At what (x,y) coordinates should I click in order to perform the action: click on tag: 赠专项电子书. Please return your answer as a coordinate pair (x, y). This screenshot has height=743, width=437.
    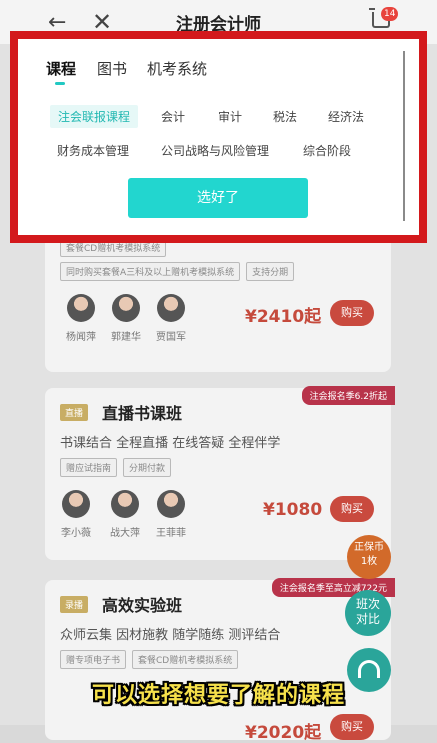
    Looking at the image, I should click on (93, 659).